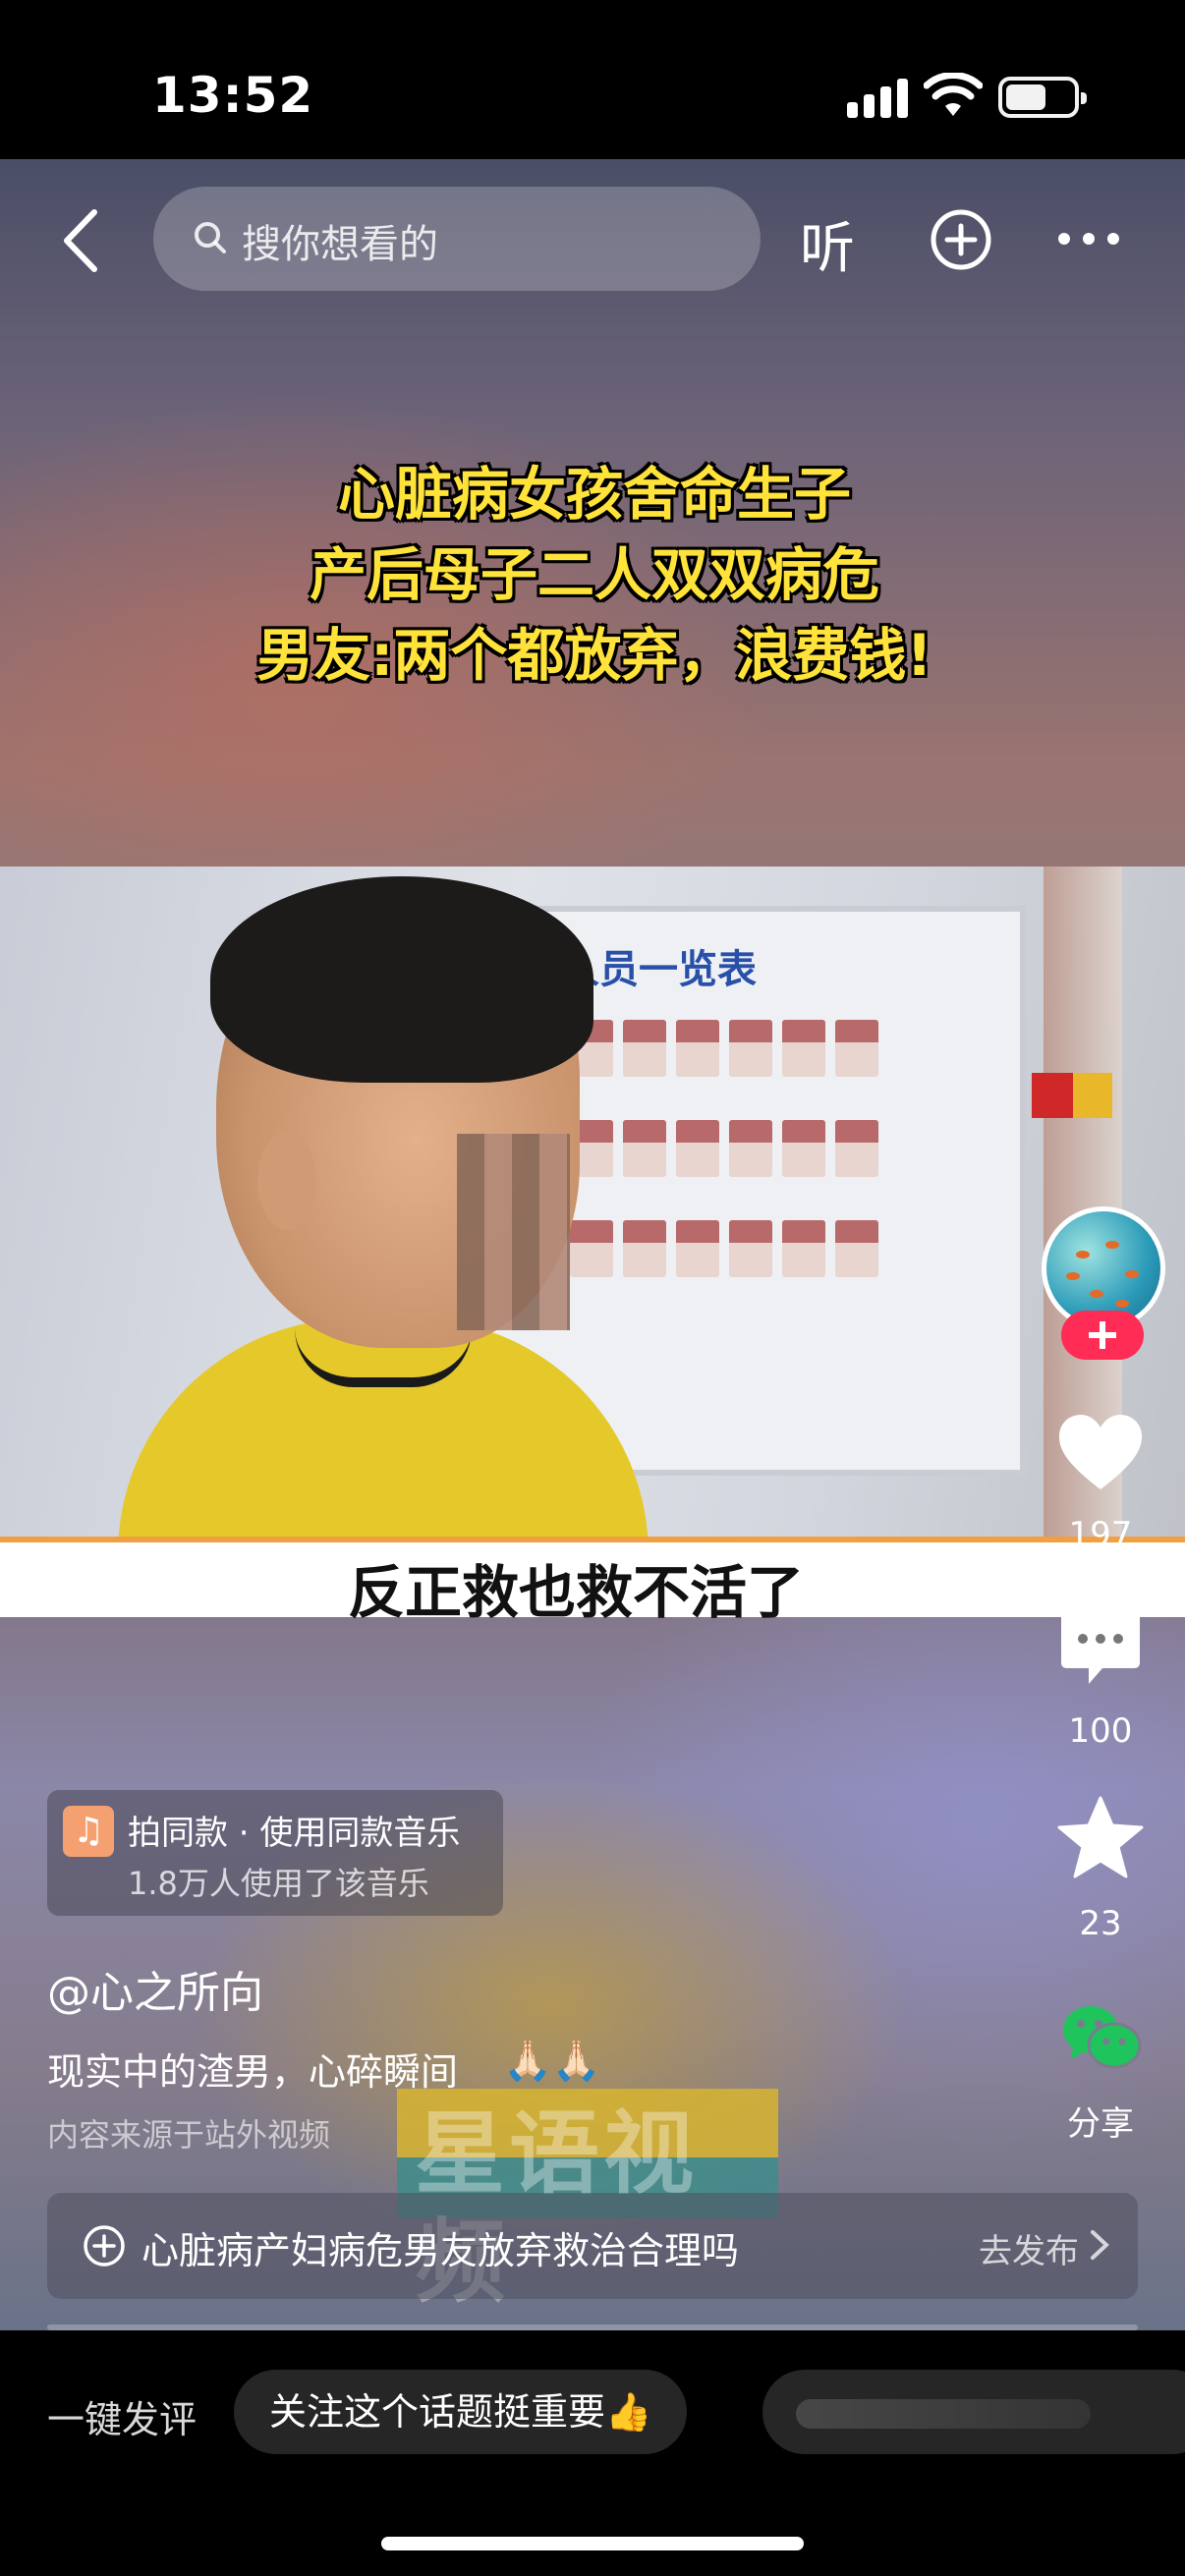  Describe the element at coordinates (1029, 2248) in the screenshot. I see `publish-link: 去发布` at that location.